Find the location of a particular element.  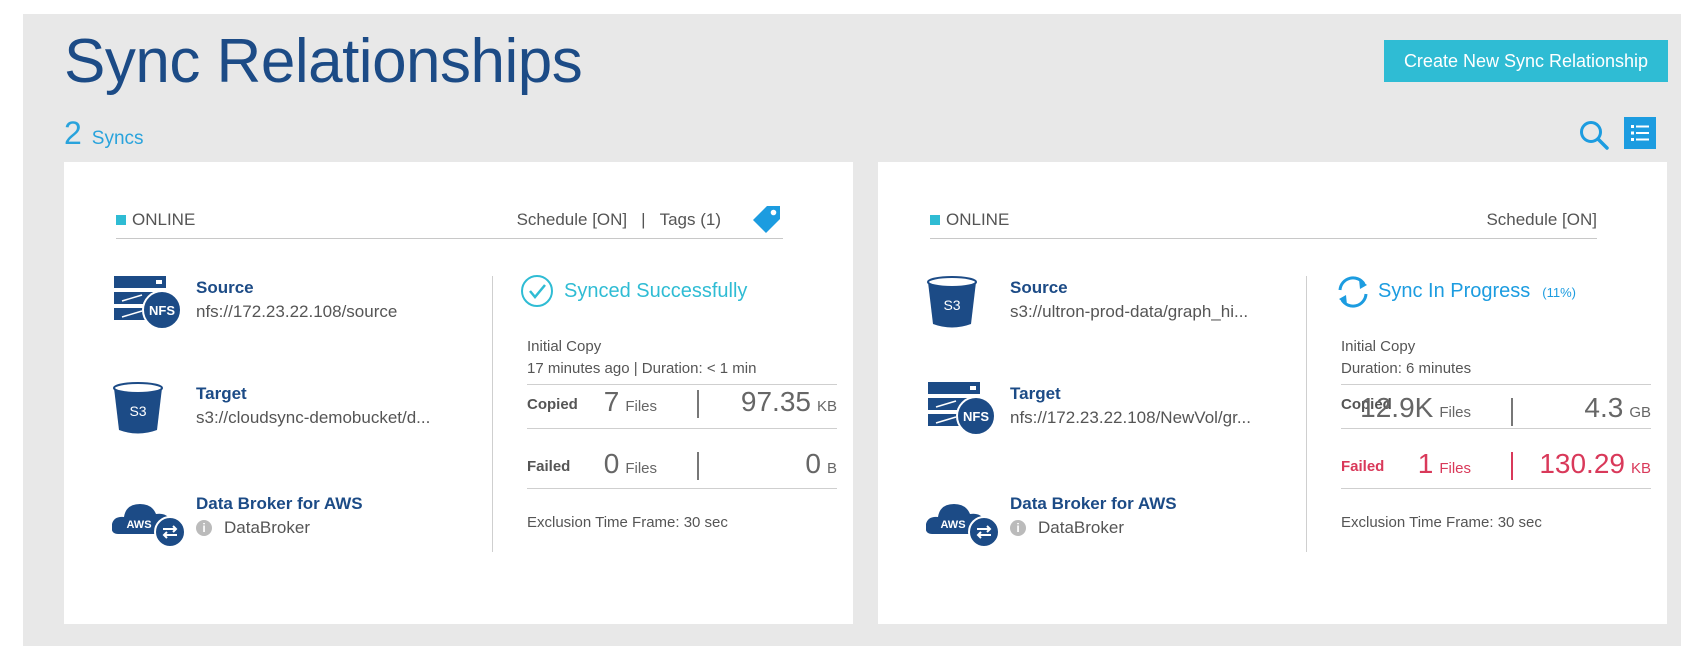

svg-text: NFS is located at coordinates (976, 416).